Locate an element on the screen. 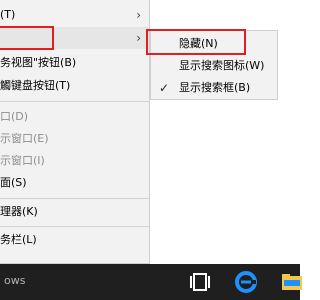 The width and height of the screenshot is (320, 300). menu-item-label: 示窗口(I) is located at coordinates (22, 160).